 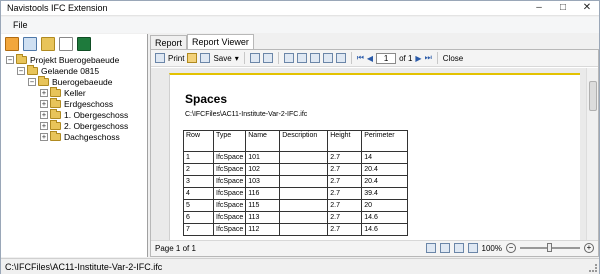 I want to click on page-count-label: of 1, so click(x=406, y=58).